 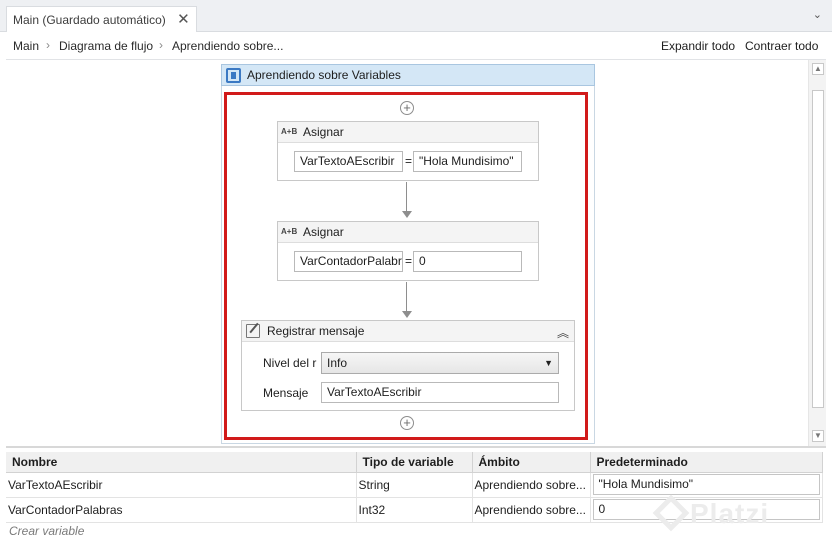 I want to click on column-header-default: Predeterminado, so click(x=706, y=462).